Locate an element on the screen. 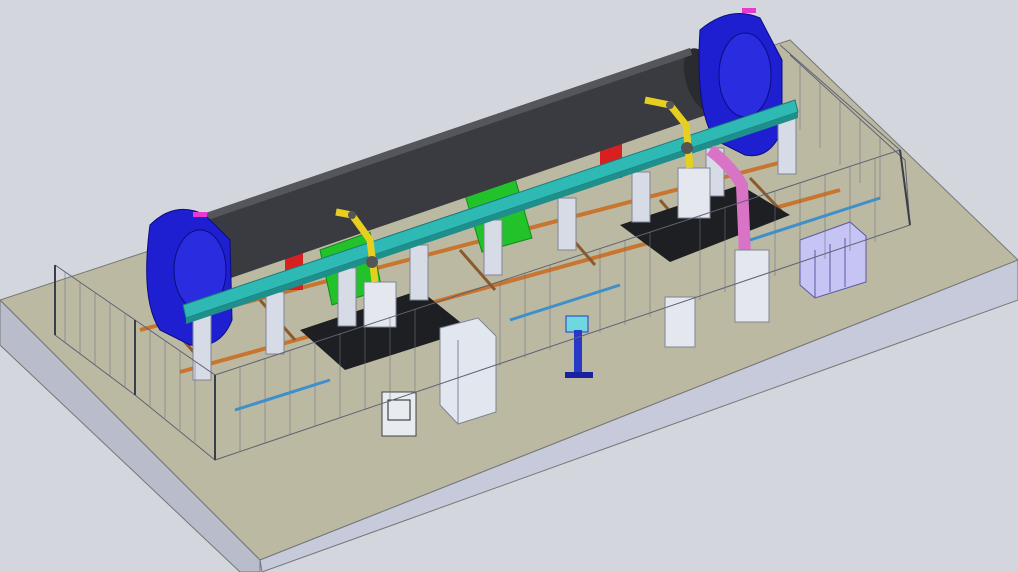 This screenshot has height=572, width=1018. fume-extractor-cabinet is located at coordinates (752, 286).